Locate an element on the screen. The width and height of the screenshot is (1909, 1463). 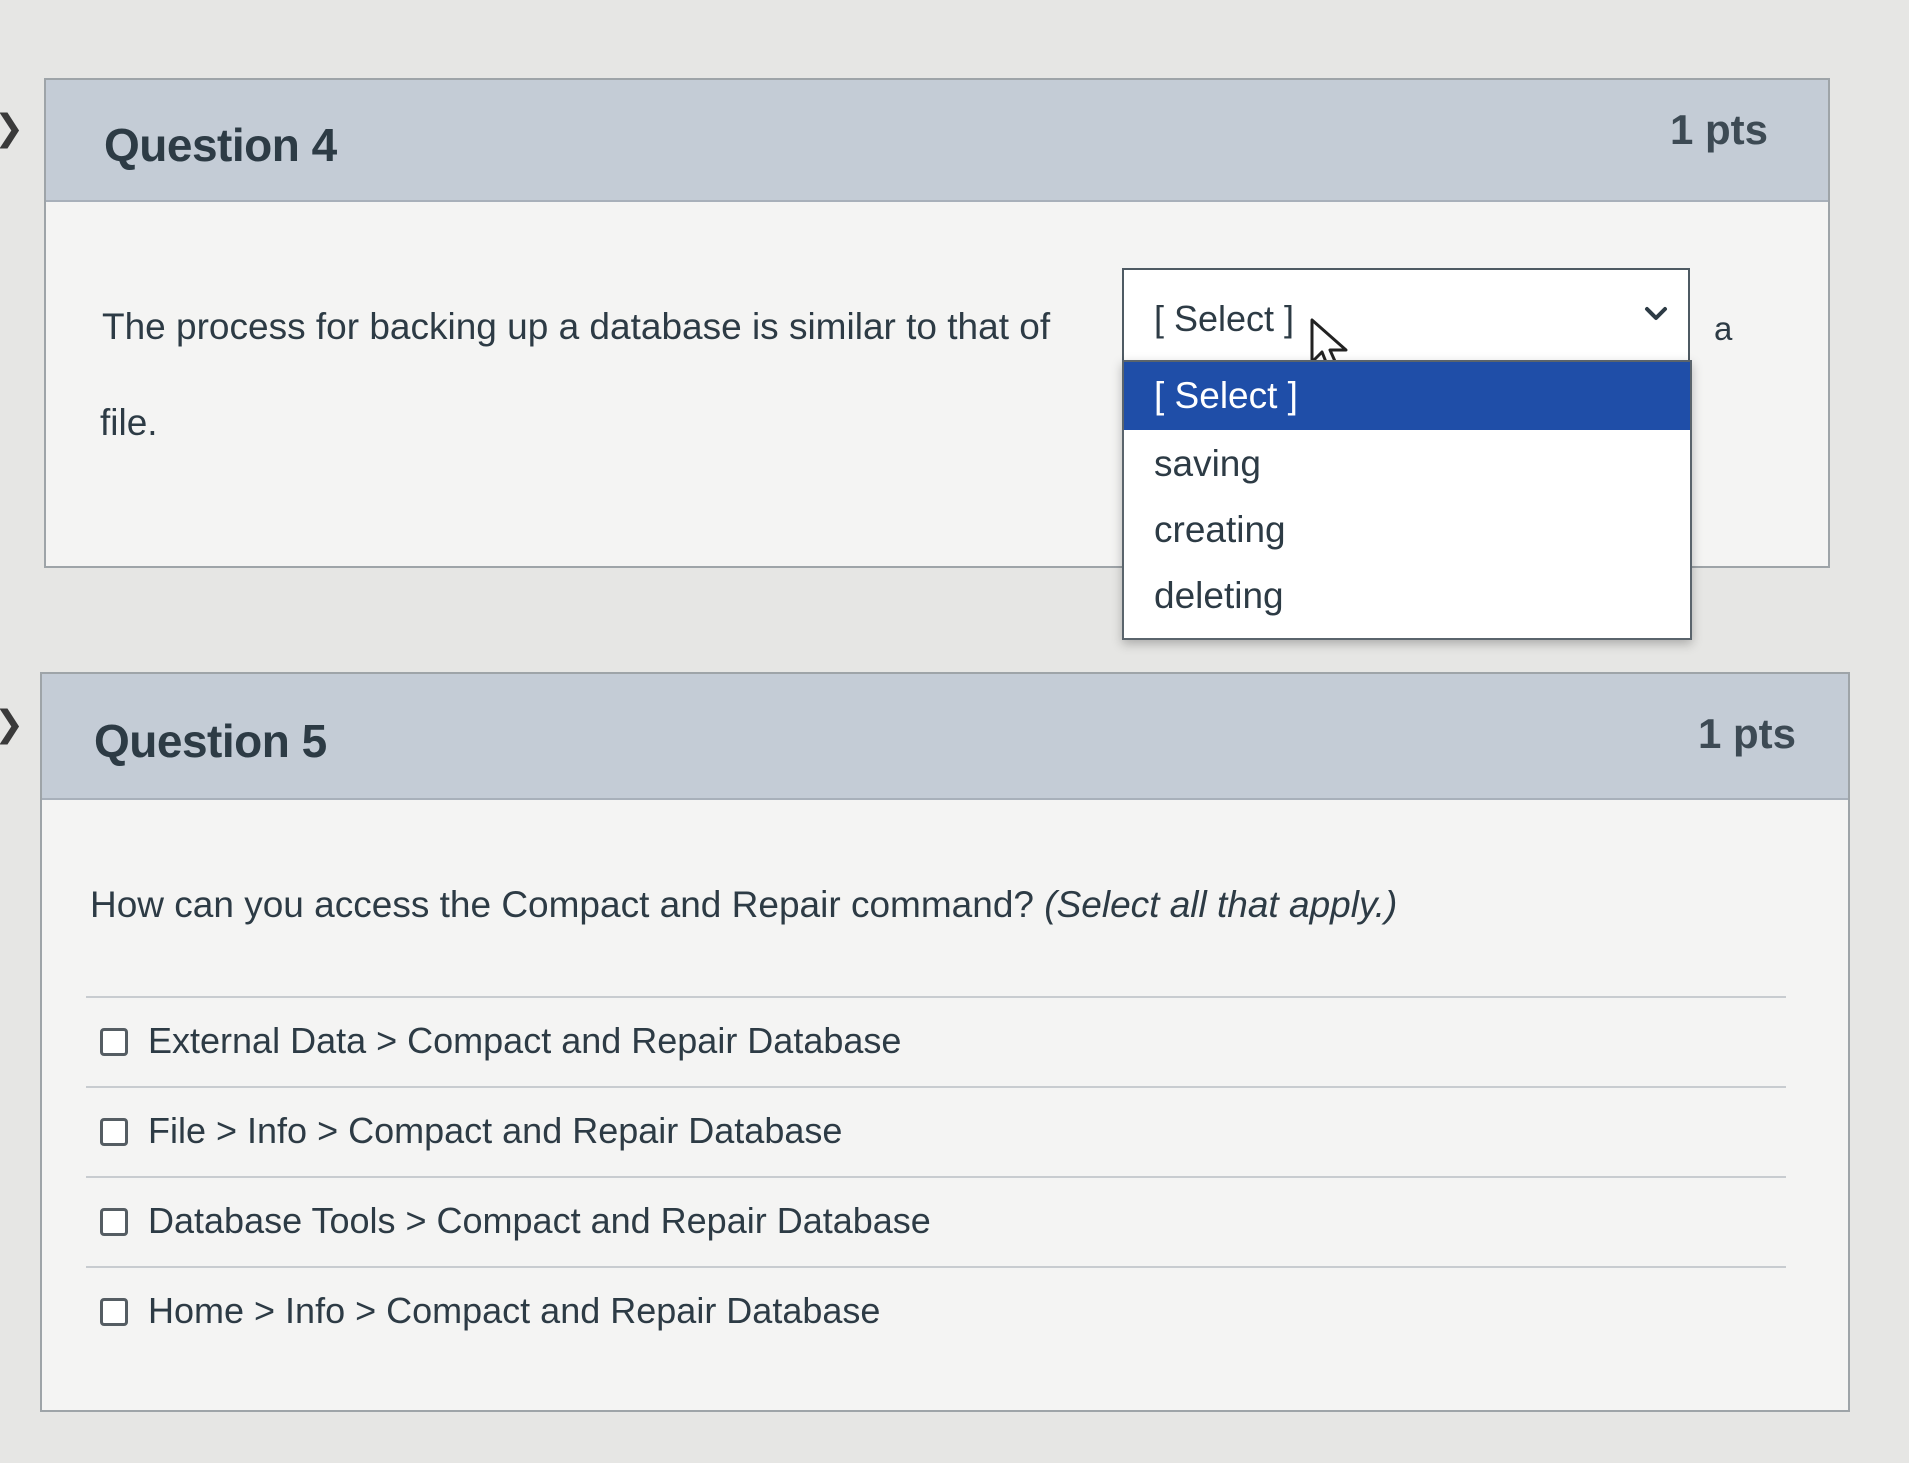
question-text-trailing: a is located at coordinates (1723, 328).